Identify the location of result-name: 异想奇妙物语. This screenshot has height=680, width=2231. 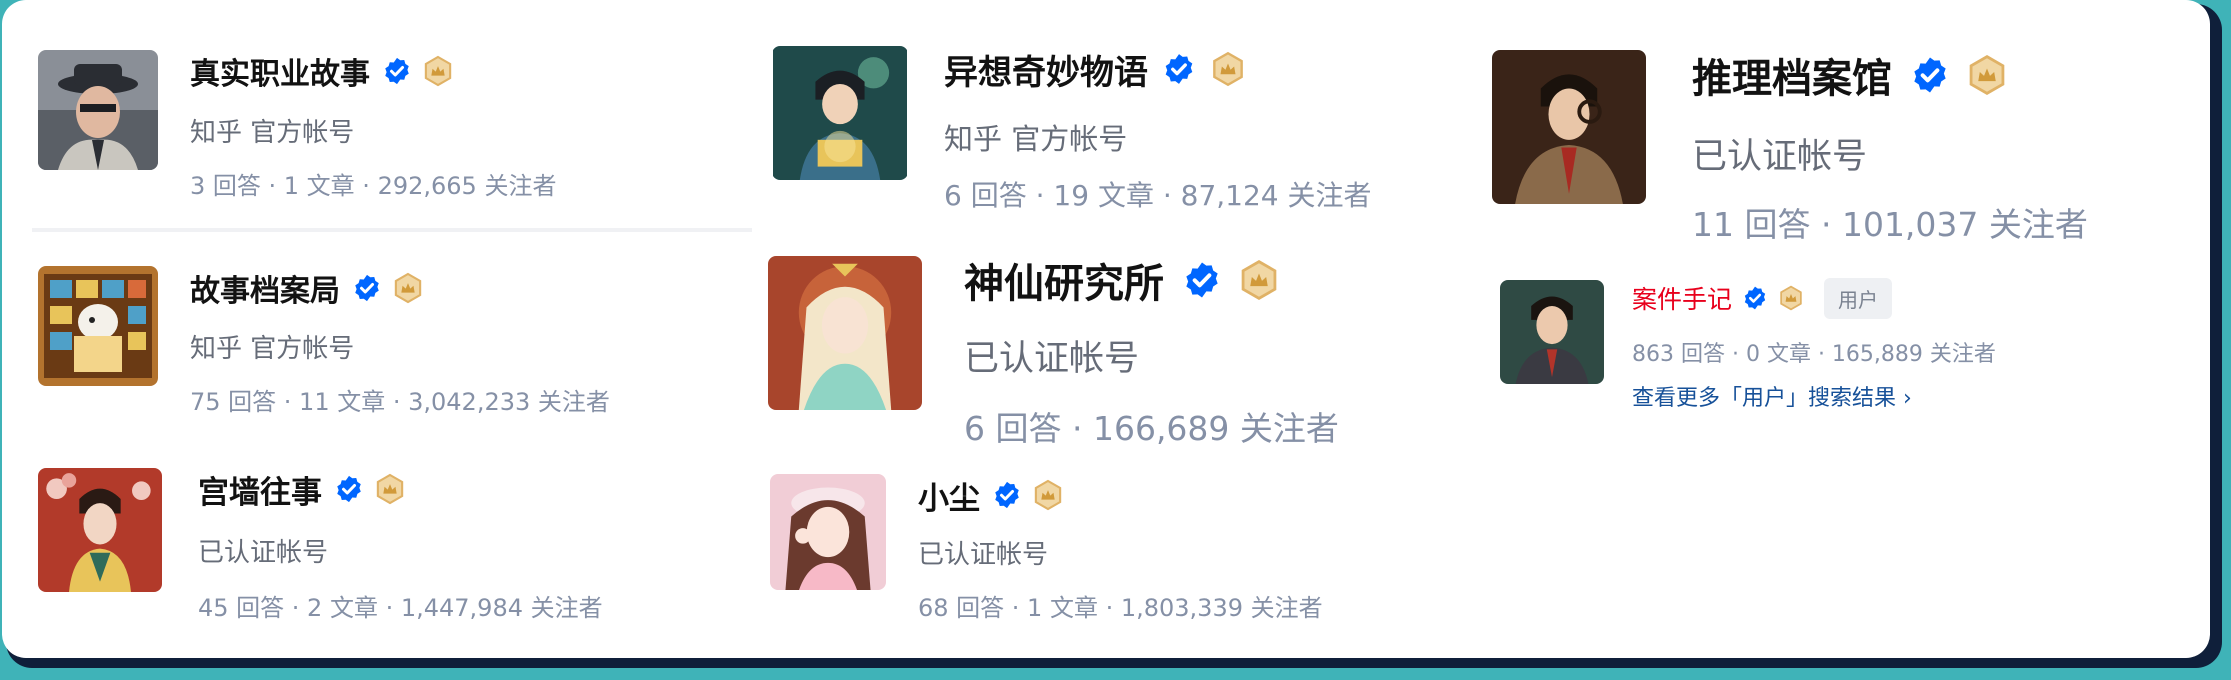
(1046, 69).